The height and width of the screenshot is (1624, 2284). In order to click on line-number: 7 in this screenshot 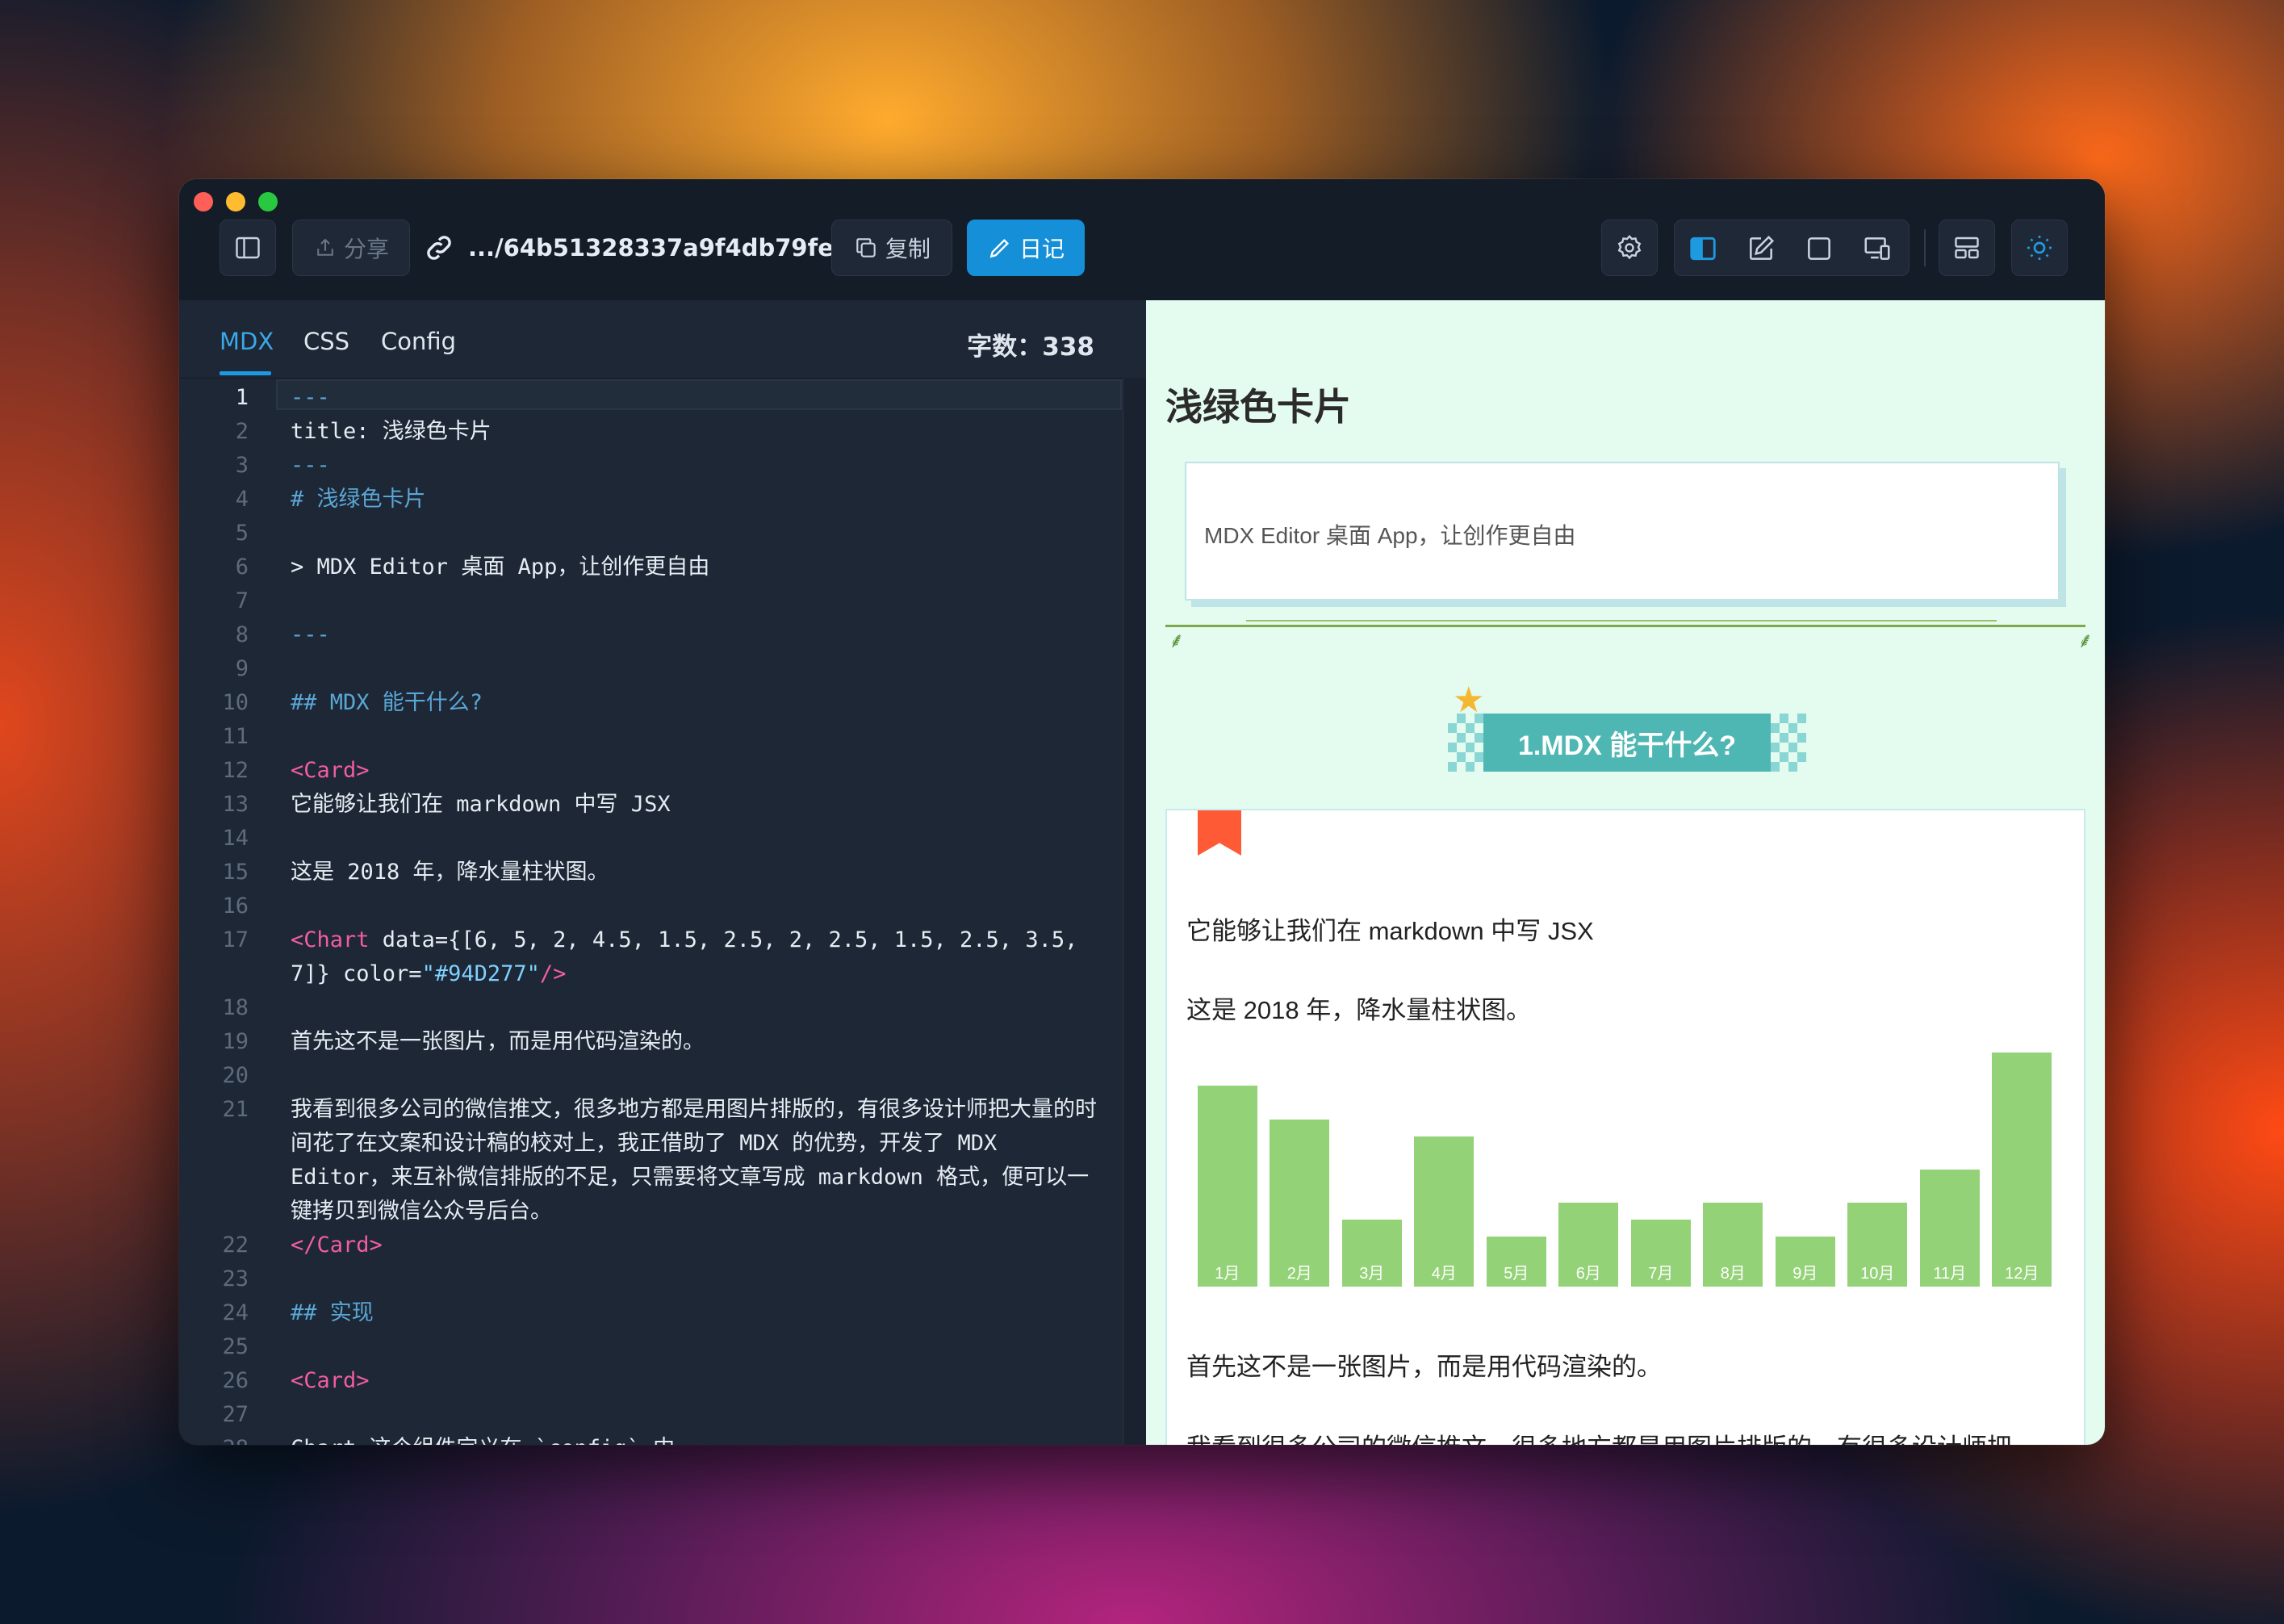, I will do `click(242, 600)`.